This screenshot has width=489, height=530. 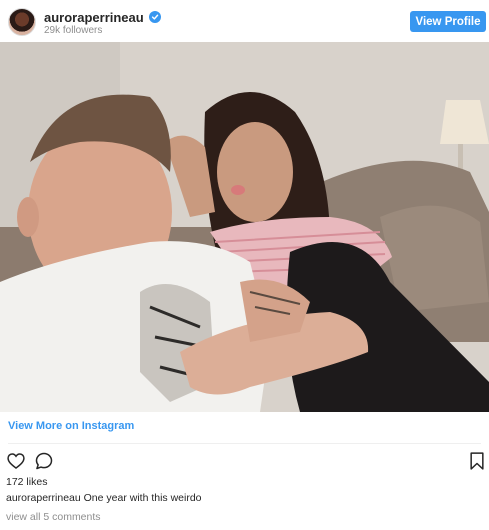 I want to click on view-profile-button: View Profile, so click(x=448, y=21).